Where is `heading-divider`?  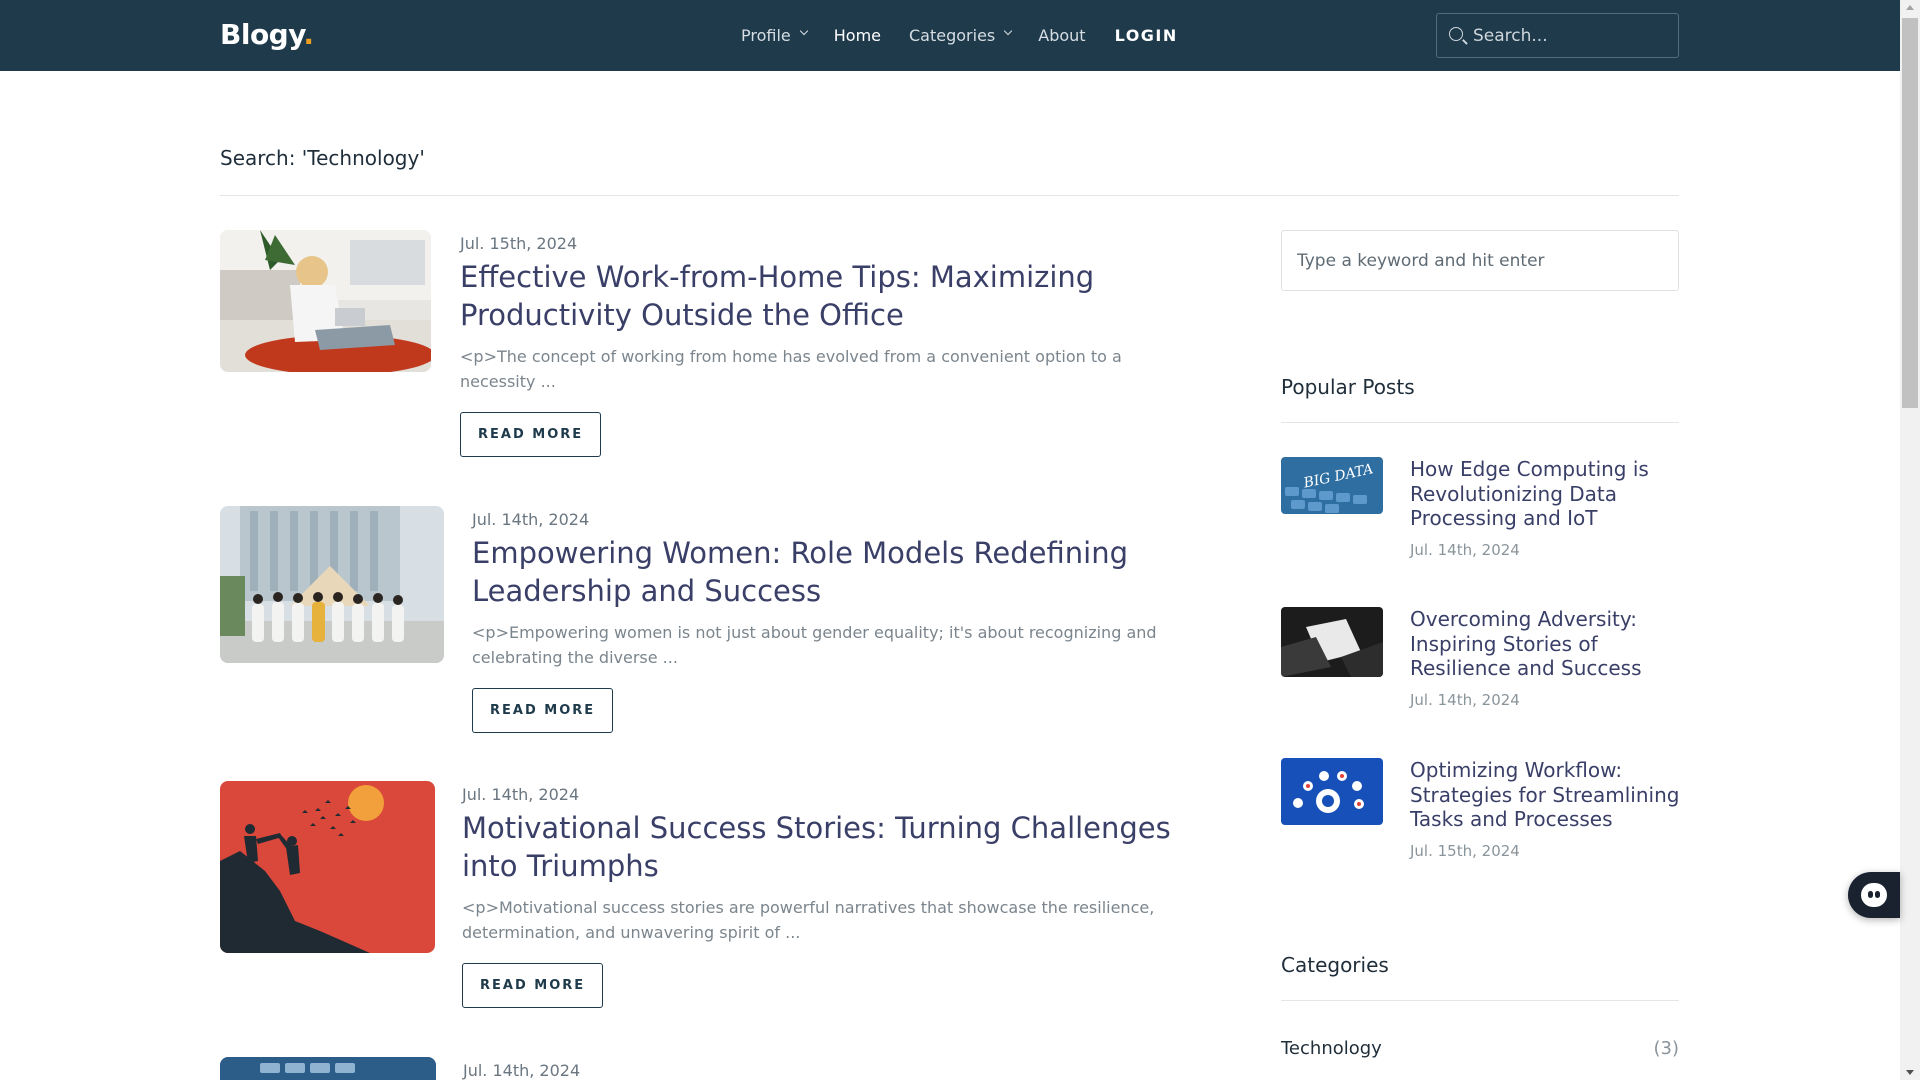 heading-divider is located at coordinates (949, 195).